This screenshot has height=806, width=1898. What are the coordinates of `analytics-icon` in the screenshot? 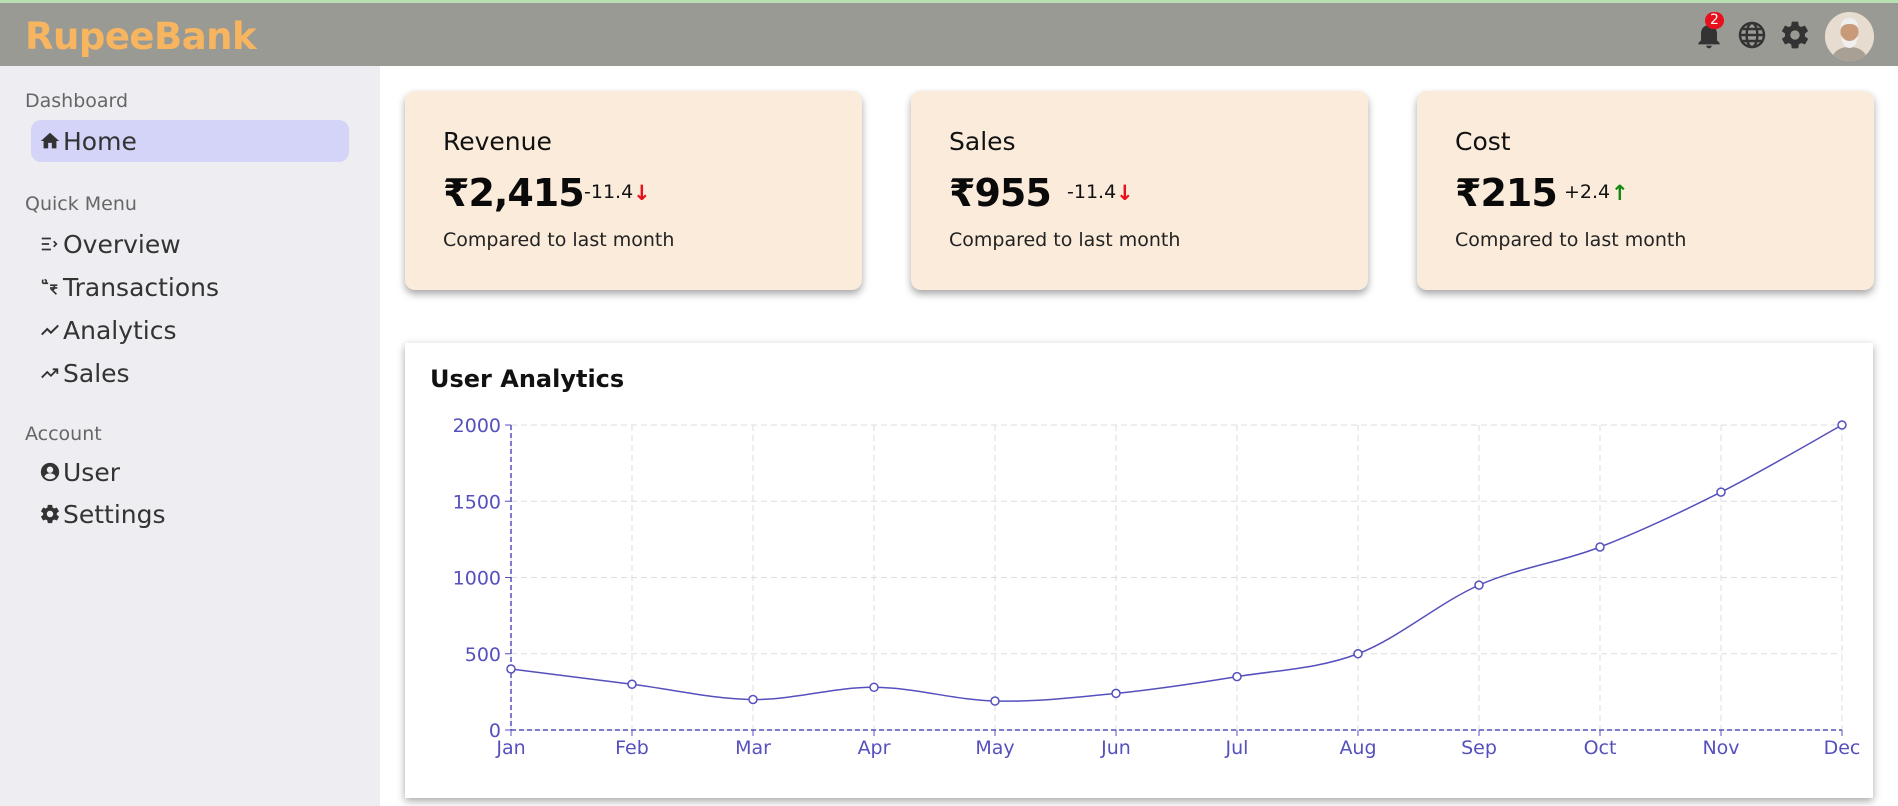 It's located at (50, 330).